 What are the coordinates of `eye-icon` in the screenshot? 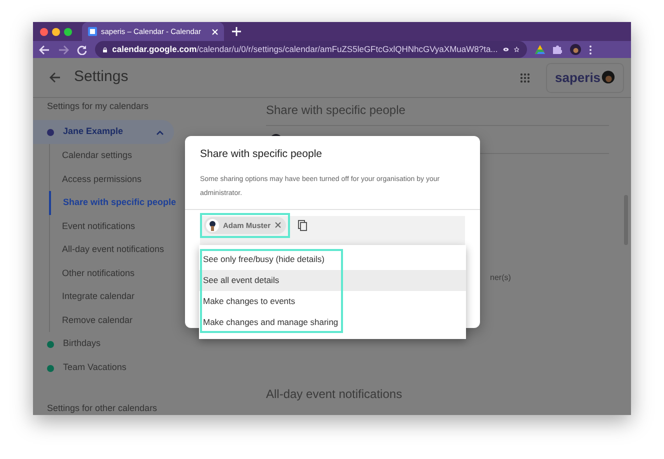 It's located at (505, 49).